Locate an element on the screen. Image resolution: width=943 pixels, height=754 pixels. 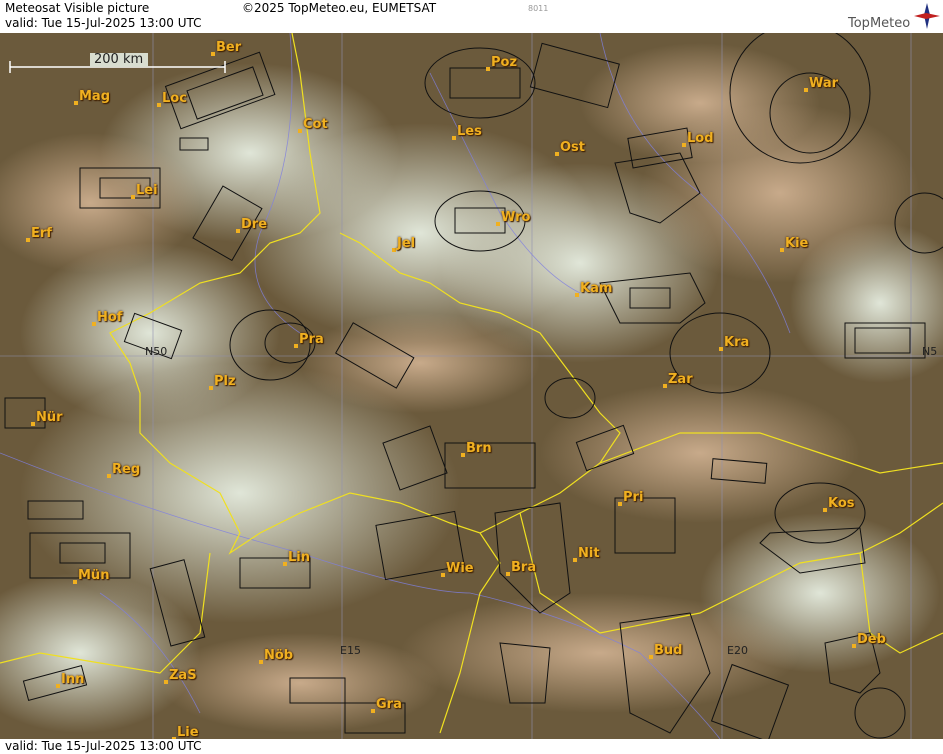
city-label: Kra is located at coordinates (737, 342).